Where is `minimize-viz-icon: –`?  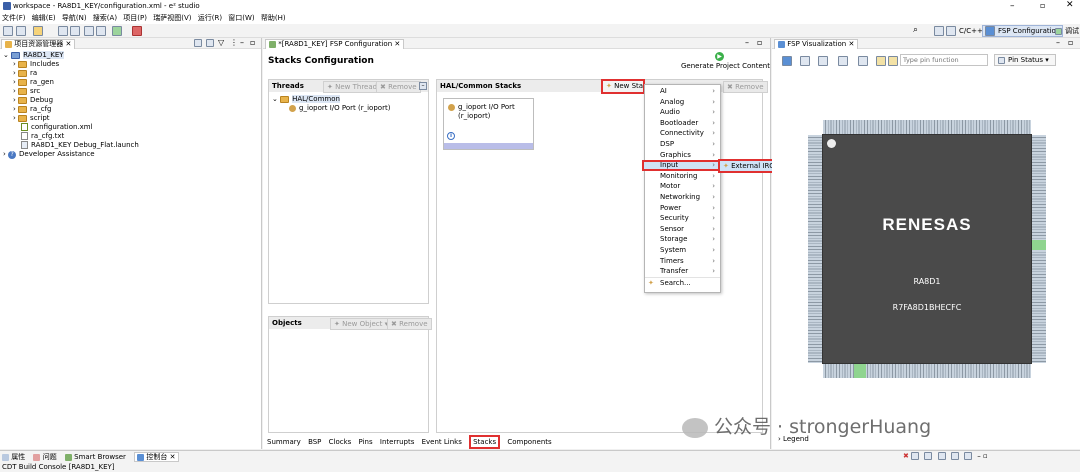 minimize-viz-icon: – is located at coordinates (1058, 42).